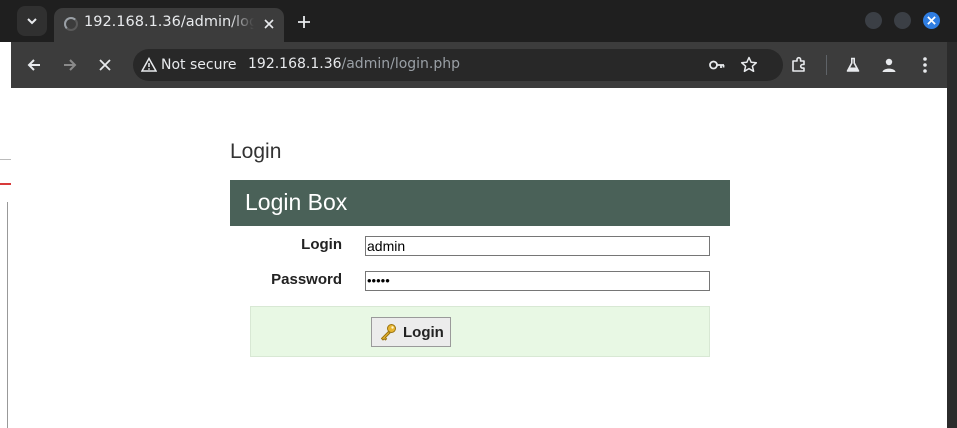 The width and height of the screenshot is (957, 428). I want to click on puzzle-icon, so click(798, 64).